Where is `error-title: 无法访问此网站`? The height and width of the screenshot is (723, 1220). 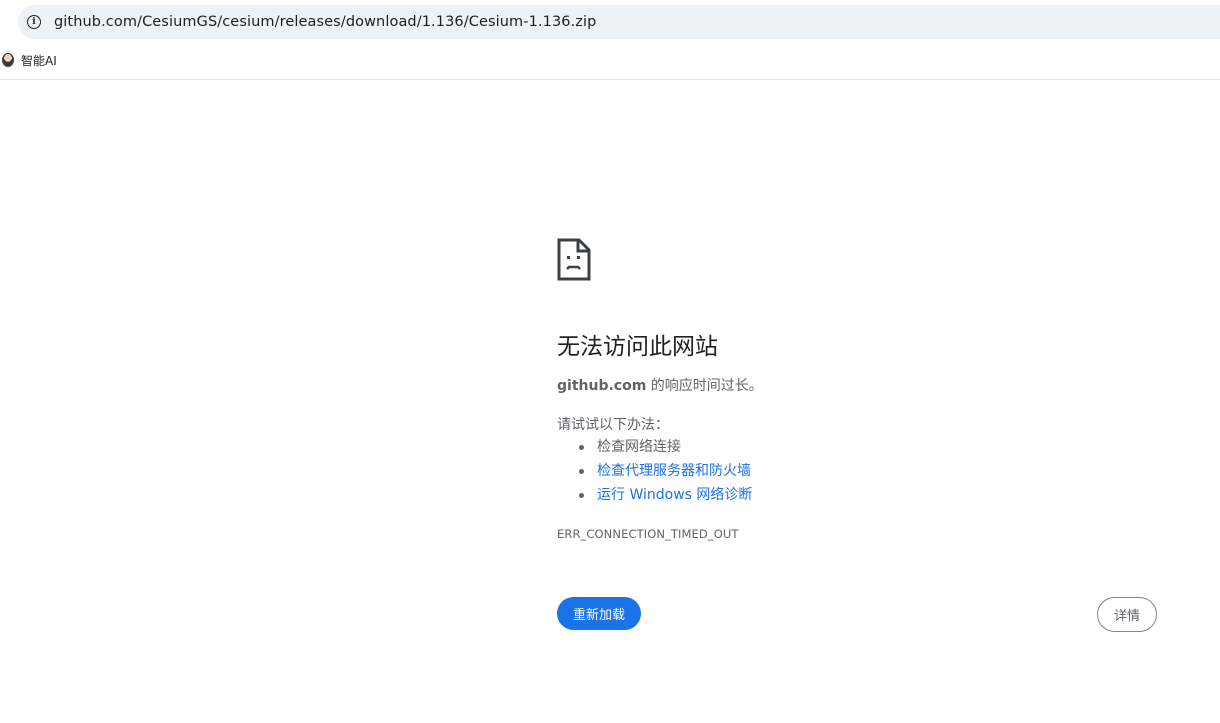 error-title: 无法访问此网站 is located at coordinates (637, 347).